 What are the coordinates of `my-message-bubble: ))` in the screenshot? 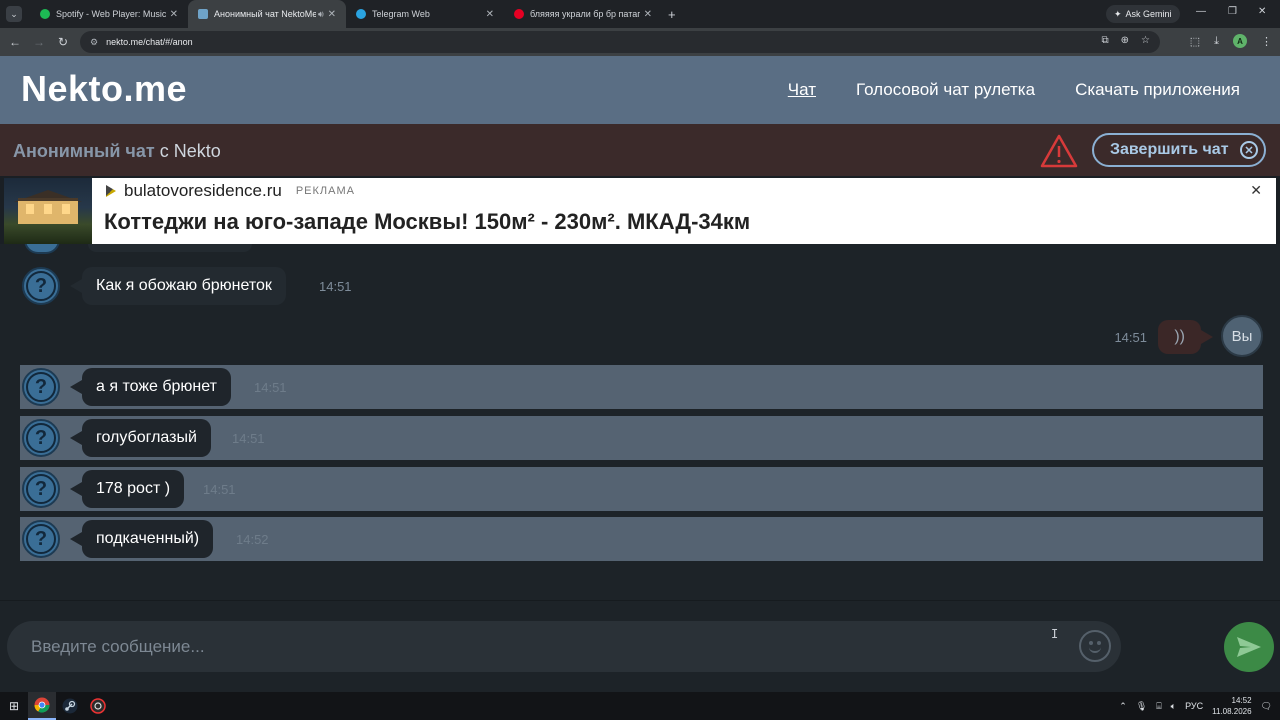 It's located at (1185, 337).